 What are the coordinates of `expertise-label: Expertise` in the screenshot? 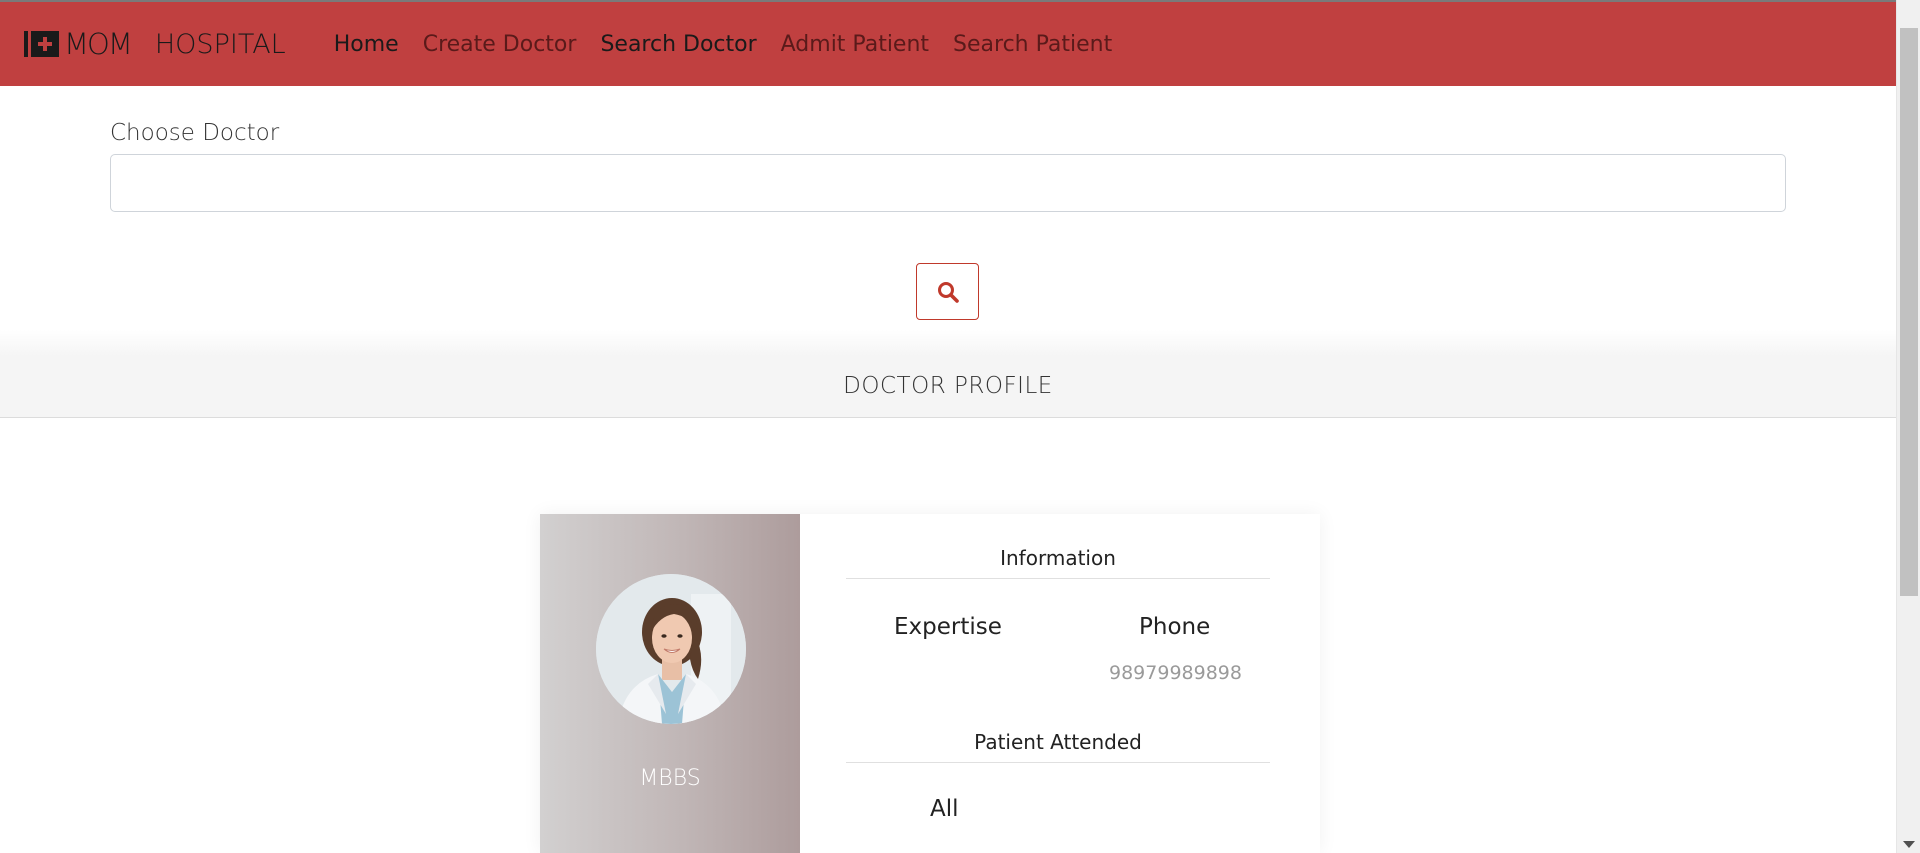 It's located at (948, 627).